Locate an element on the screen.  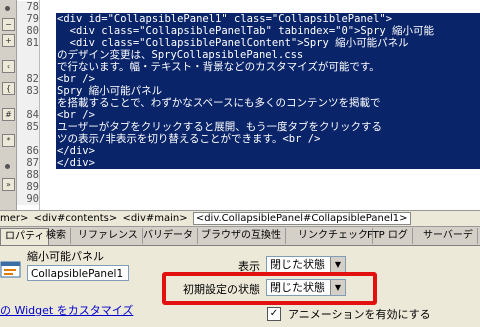
tag-item: <div#contents> is located at coordinates (76, 218).